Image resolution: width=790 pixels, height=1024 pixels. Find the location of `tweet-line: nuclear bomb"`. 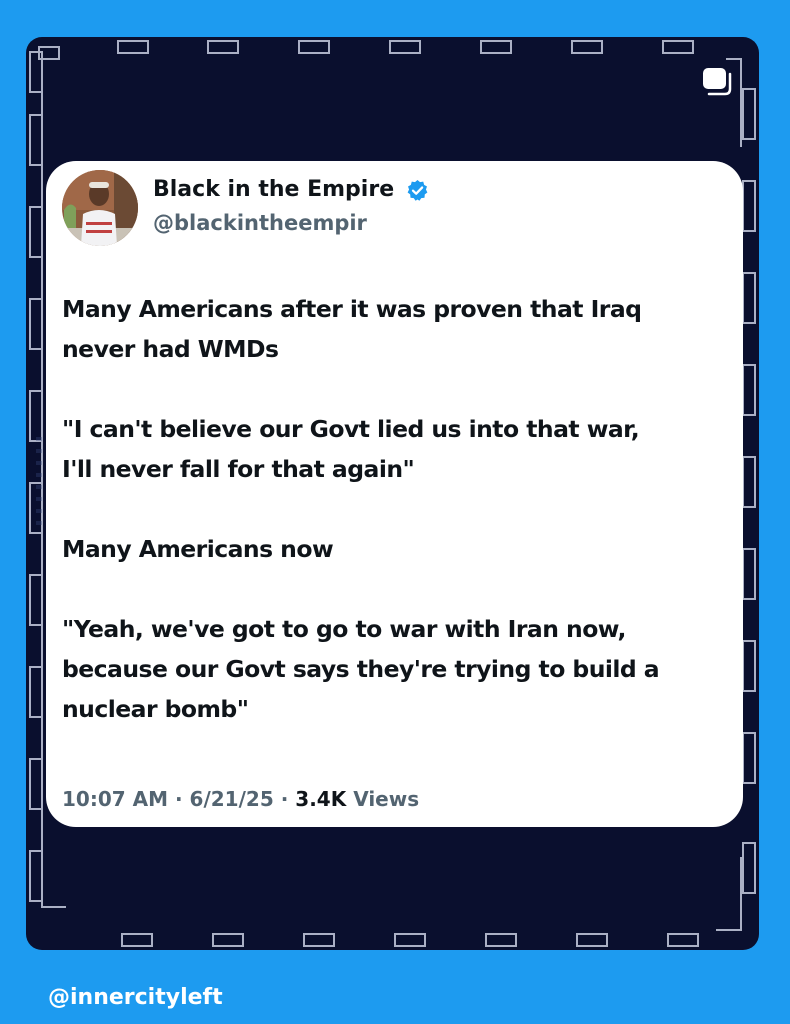

tweet-line: nuclear bomb" is located at coordinates (155, 709).